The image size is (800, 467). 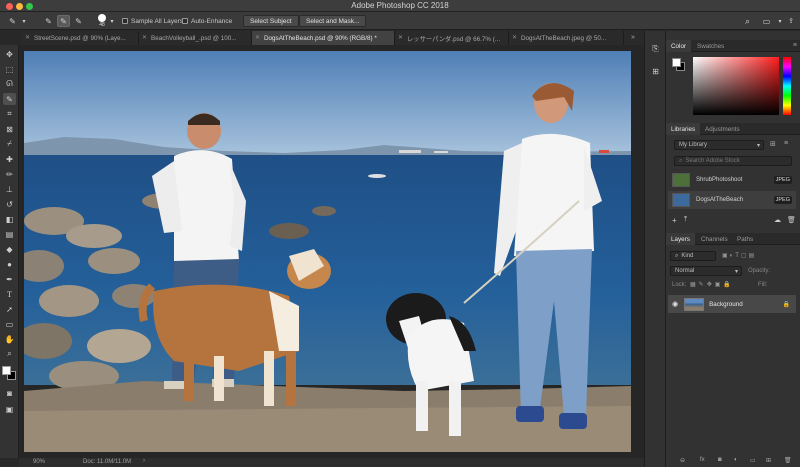 What do you see at coordinates (706, 271) in the screenshot?
I see `blend-mode-dropdown: Normal ▾` at bounding box center [706, 271].